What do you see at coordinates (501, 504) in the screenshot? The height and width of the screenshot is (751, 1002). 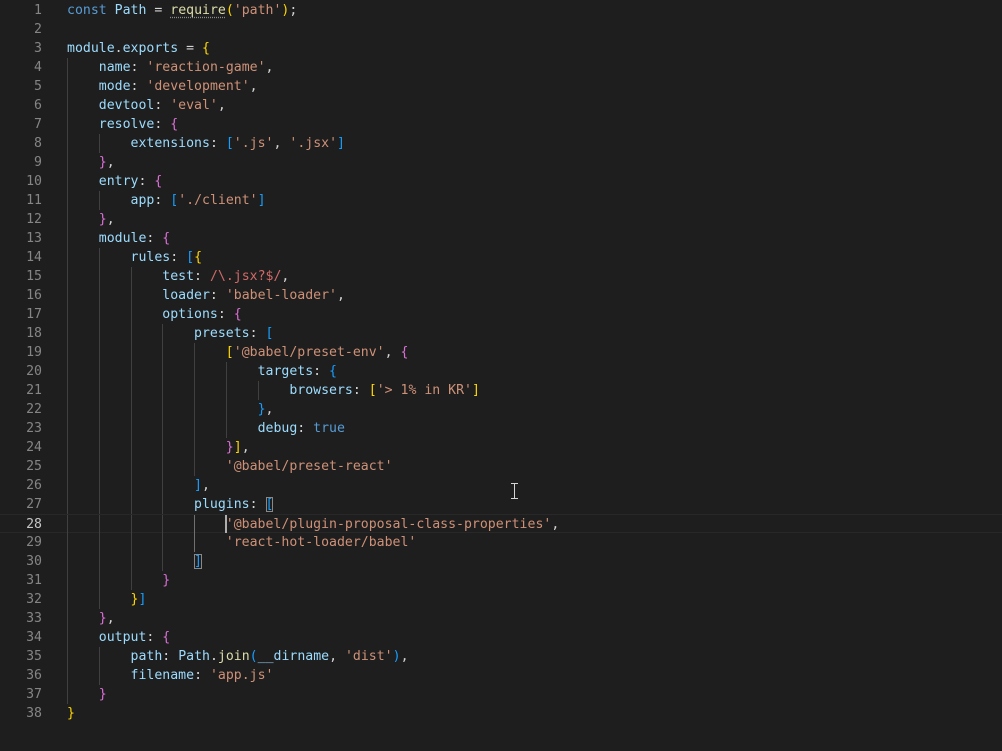 I see `code-line: 27 plugins: [` at bounding box center [501, 504].